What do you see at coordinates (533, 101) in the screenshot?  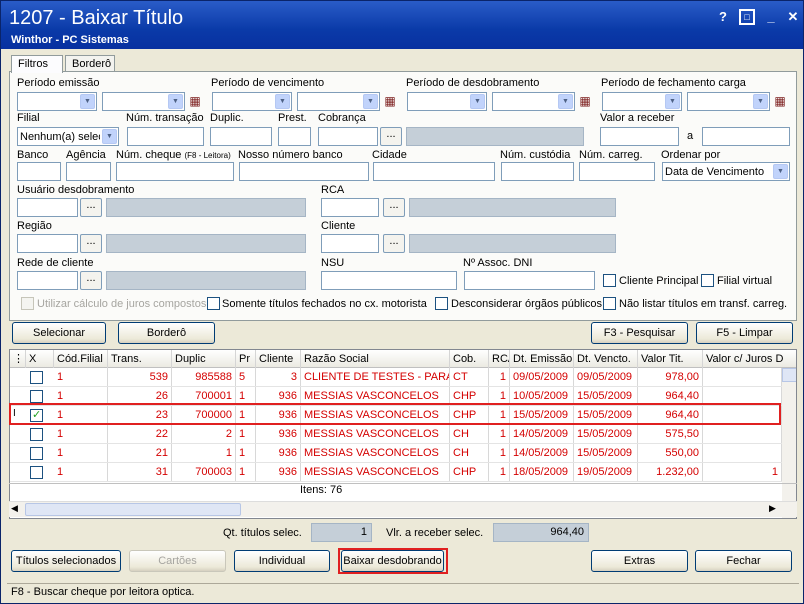 I see `periodo-desdobramento-end: ▼` at bounding box center [533, 101].